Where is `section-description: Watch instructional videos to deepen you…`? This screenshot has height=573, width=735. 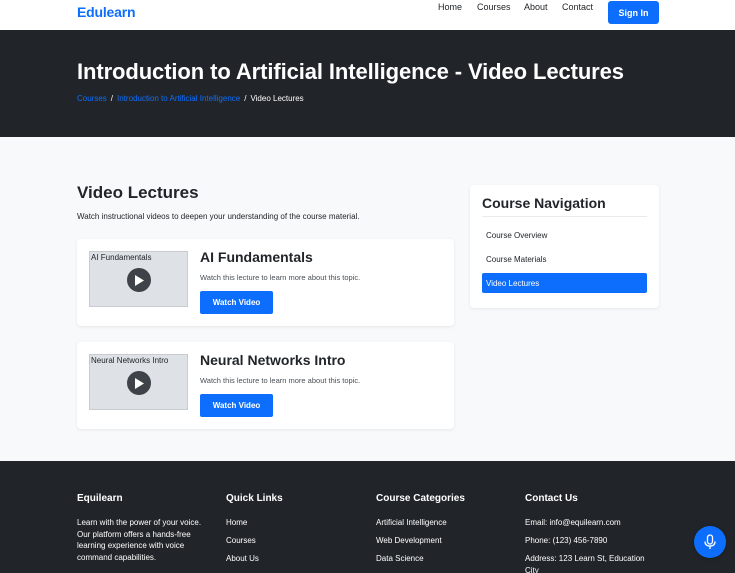
section-description: Watch instructional videos to deepen you… is located at coordinates (218, 216).